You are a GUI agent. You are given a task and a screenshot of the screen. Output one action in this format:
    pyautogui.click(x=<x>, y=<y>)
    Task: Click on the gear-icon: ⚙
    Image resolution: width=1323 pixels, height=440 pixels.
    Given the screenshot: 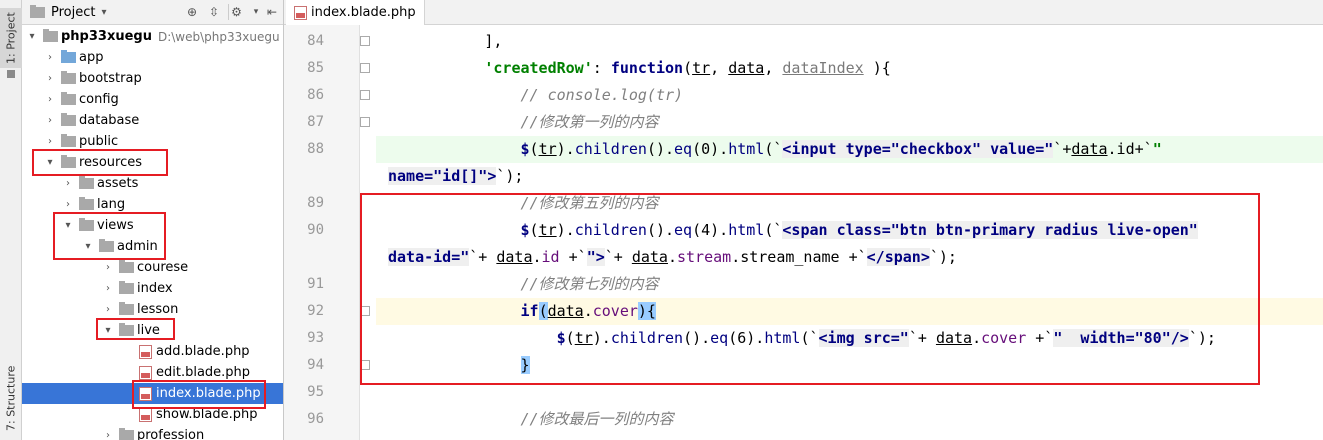 What is the action you would take?
    pyautogui.click(x=236, y=12)
    